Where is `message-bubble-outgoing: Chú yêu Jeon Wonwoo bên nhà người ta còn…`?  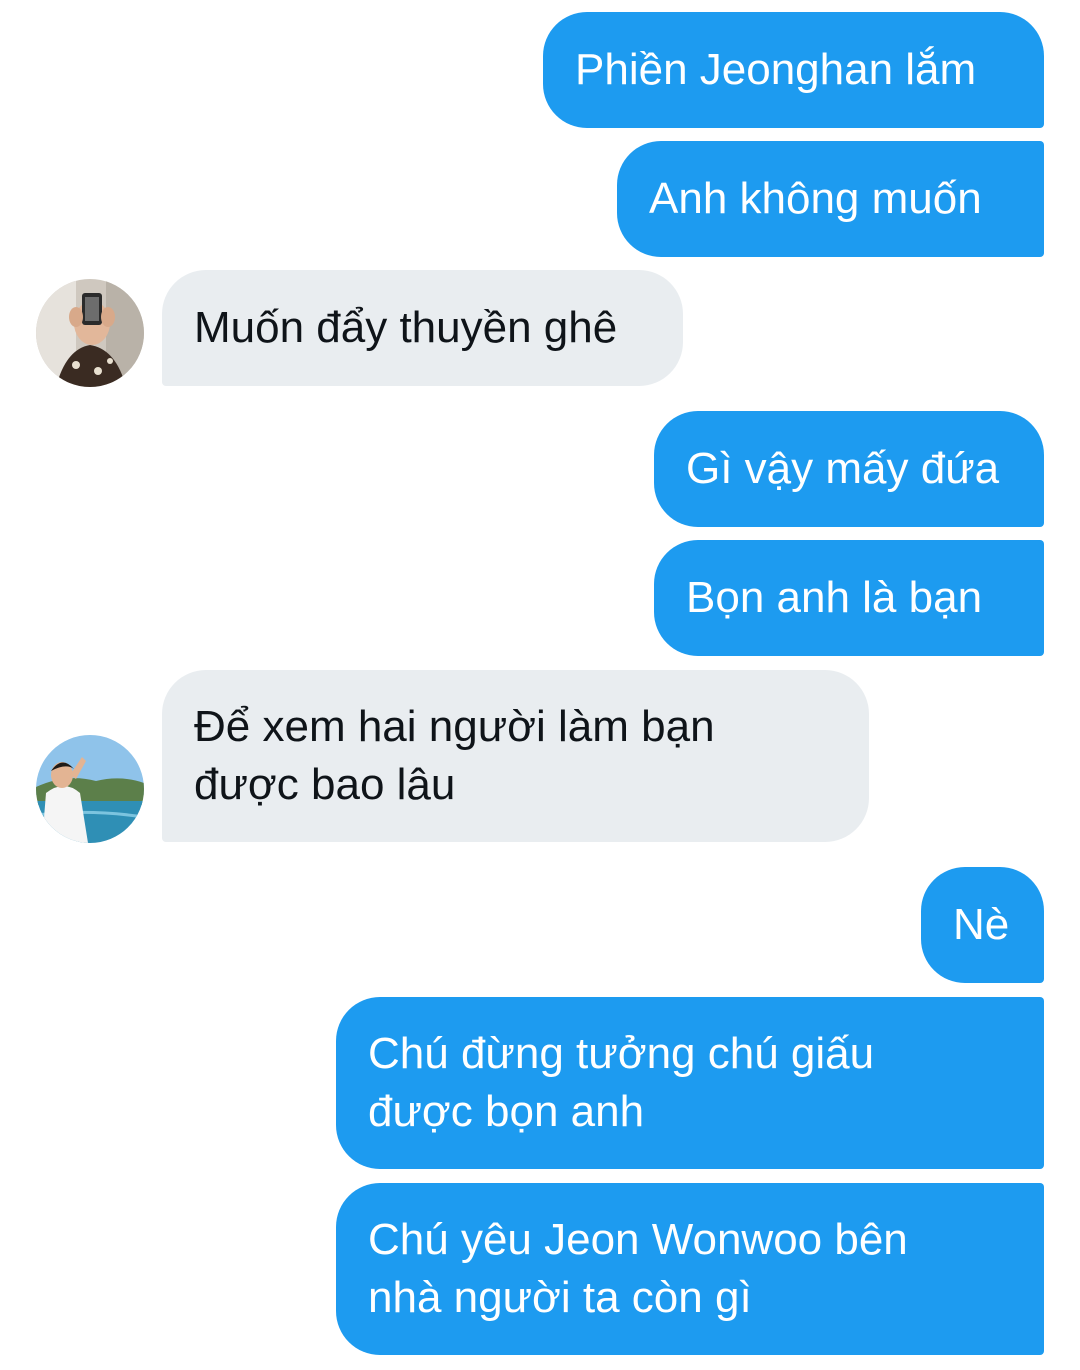
message-bubble-outgoing: Chú yêu Jeon Wonwoo bên nhà người ta còn… is located at coordinates (690, 1269).